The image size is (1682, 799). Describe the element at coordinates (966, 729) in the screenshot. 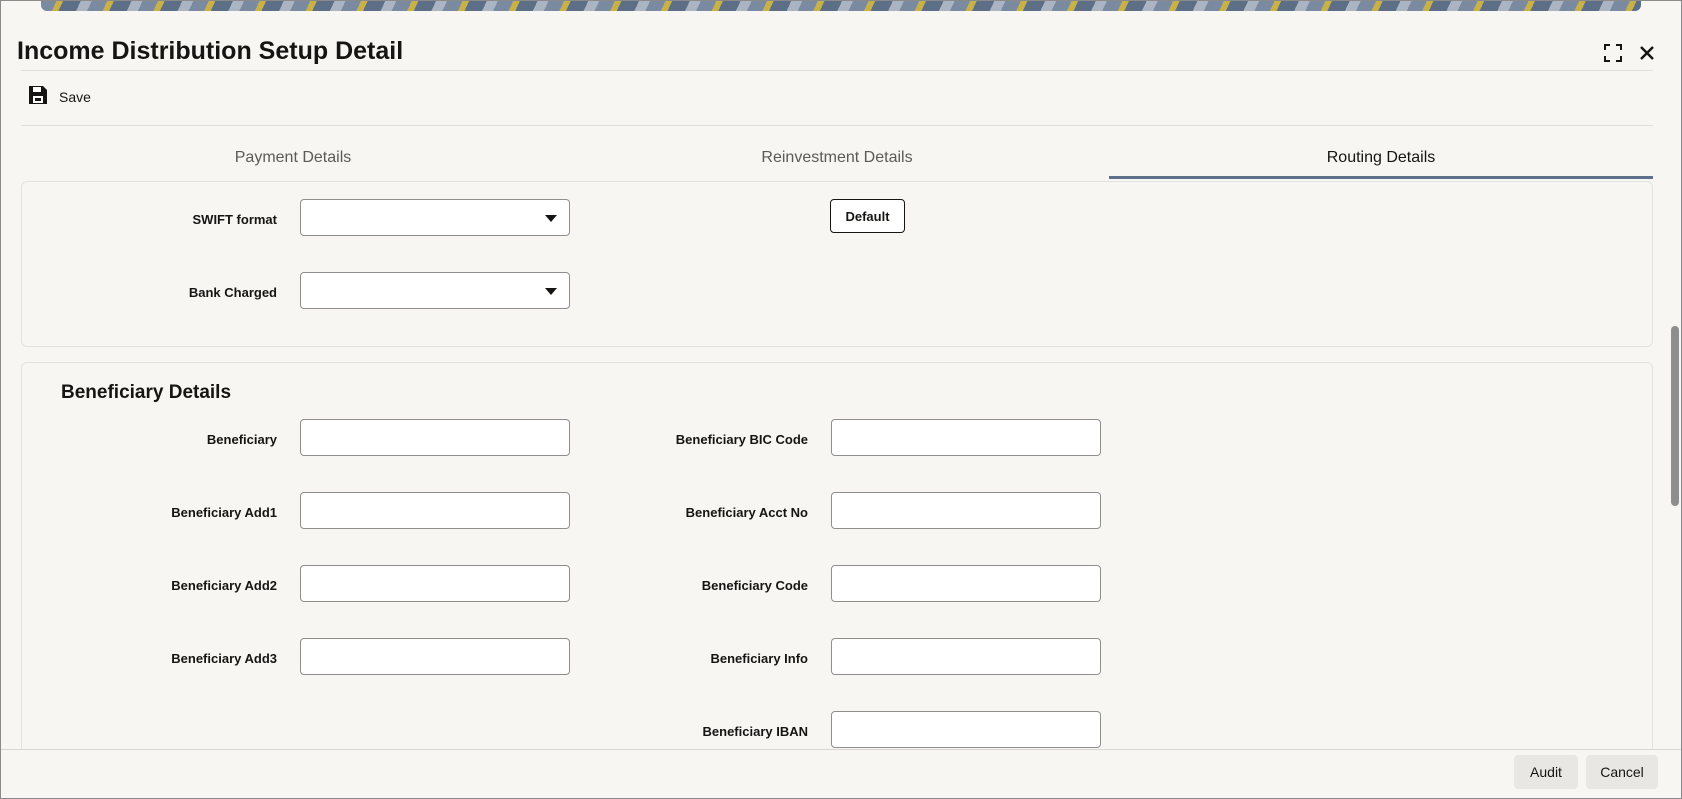

I see `beneficiary-iban-input` at that location.